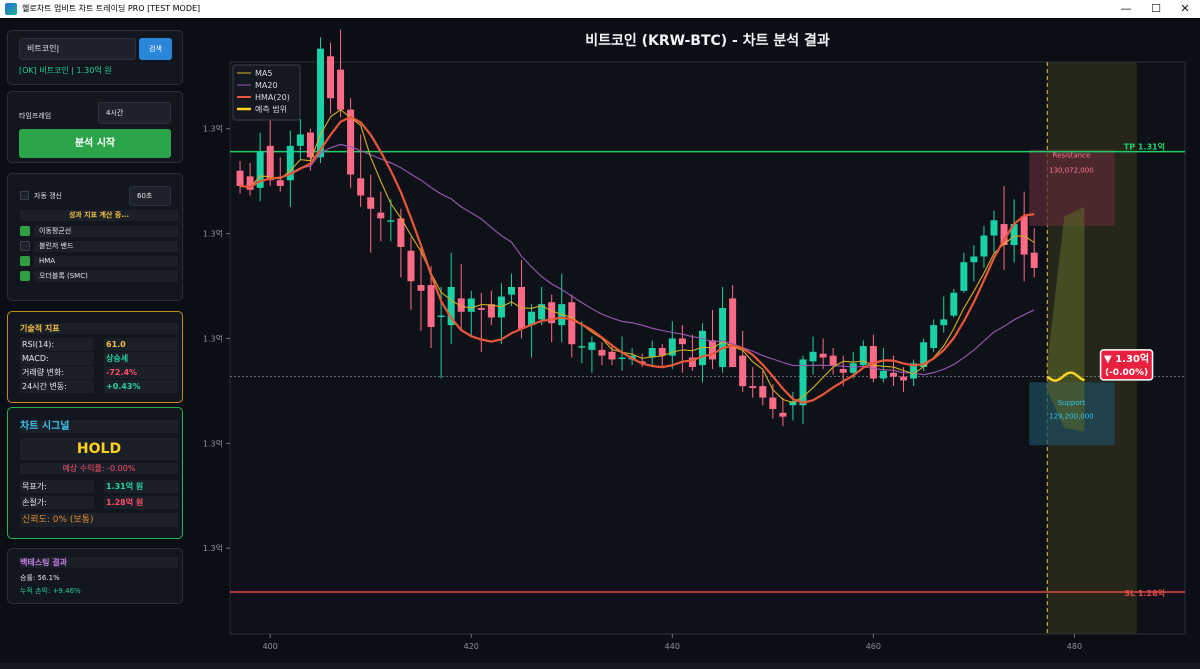 The height and width of the screenshot is (669, 1200). I want to click on signal-value: HOLD, so click(99, 449).